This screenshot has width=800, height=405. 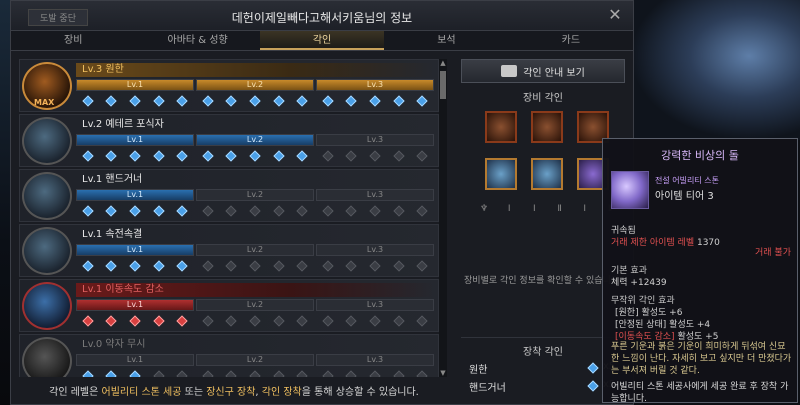 What do you see at coordinates (112, 179) in the screenshot?
I see `engraving-name: Lv.1 핸드거너` at bounding box center [112, 179].